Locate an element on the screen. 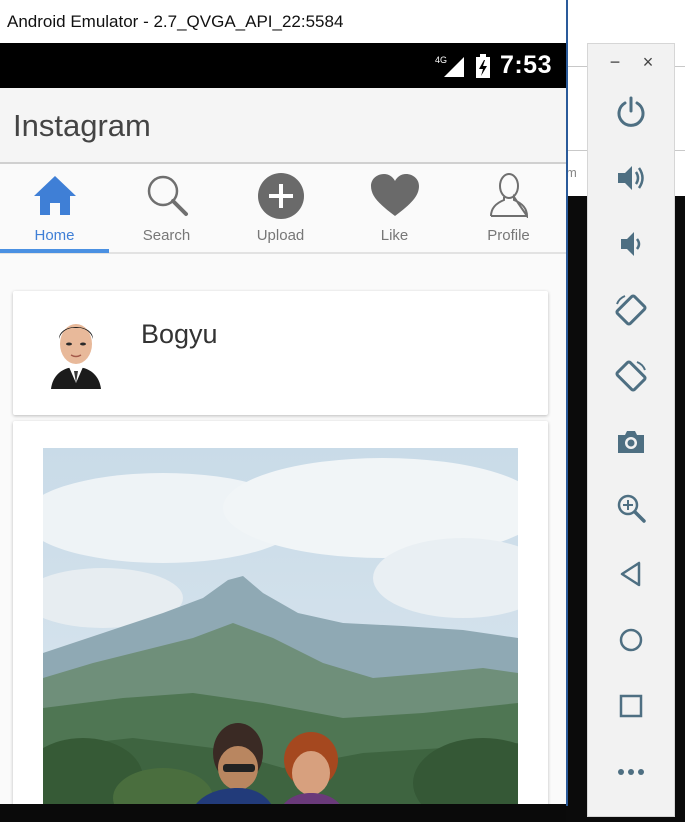 The height and width of the screenshot is (822, 685). profile-icon is located at coordinates (508, 195).